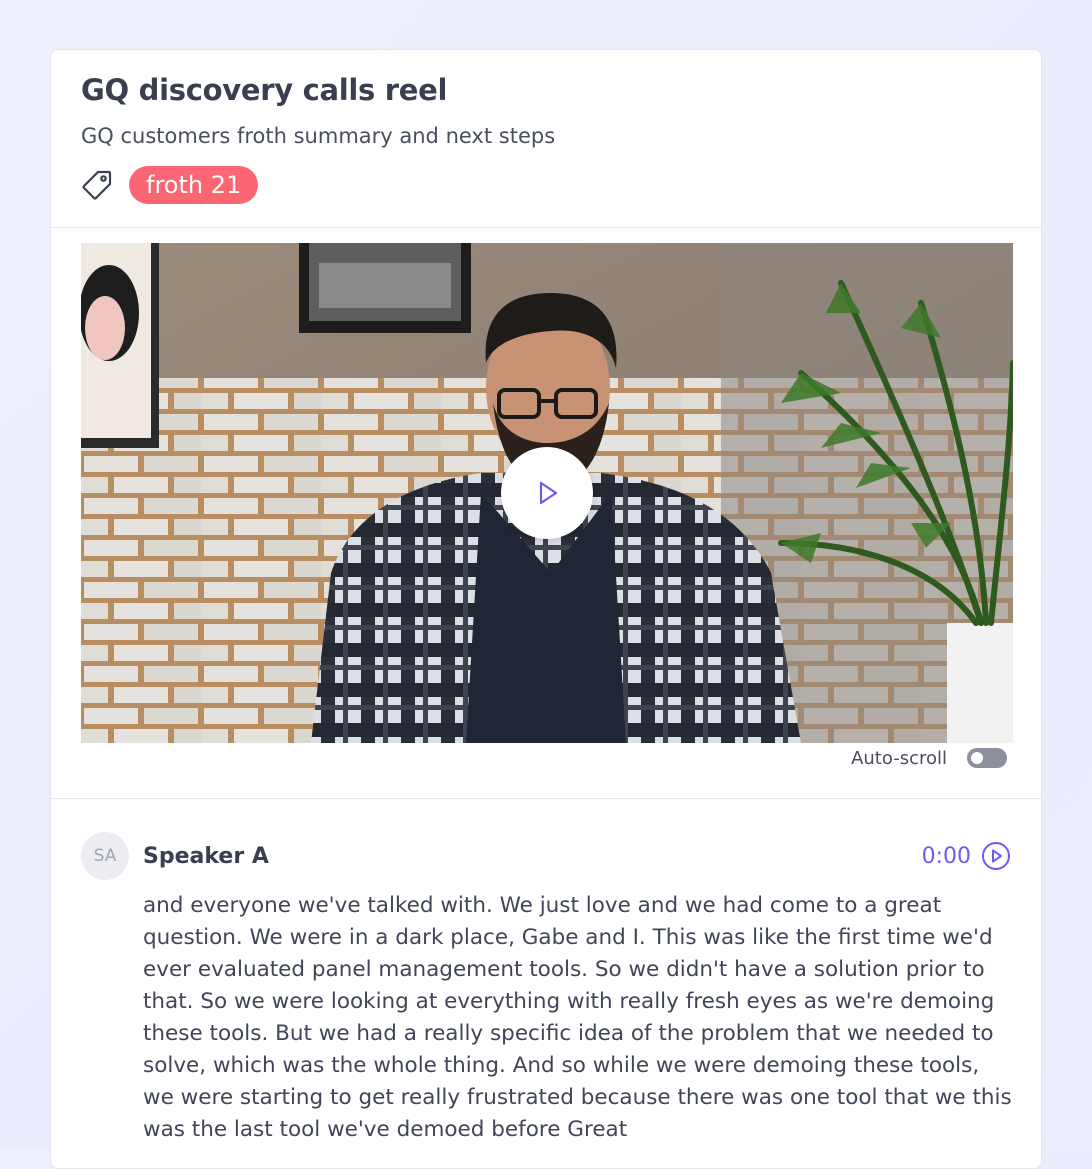 Image resolution: width=1092 pixels, height=1169 pixels. I want to click on play-button, so click(547, 493).